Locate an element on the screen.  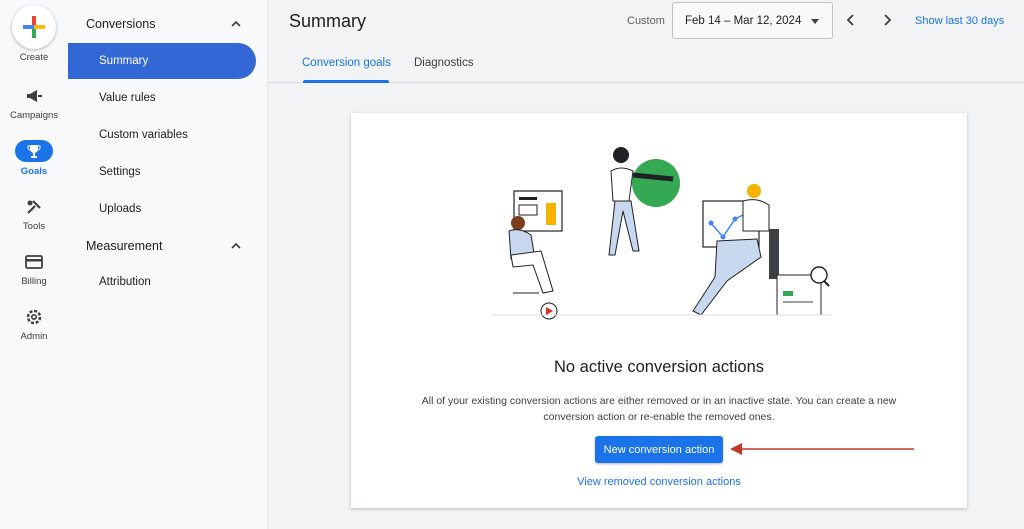
annotation-arrow-icon is located at coordinates (822, 449).